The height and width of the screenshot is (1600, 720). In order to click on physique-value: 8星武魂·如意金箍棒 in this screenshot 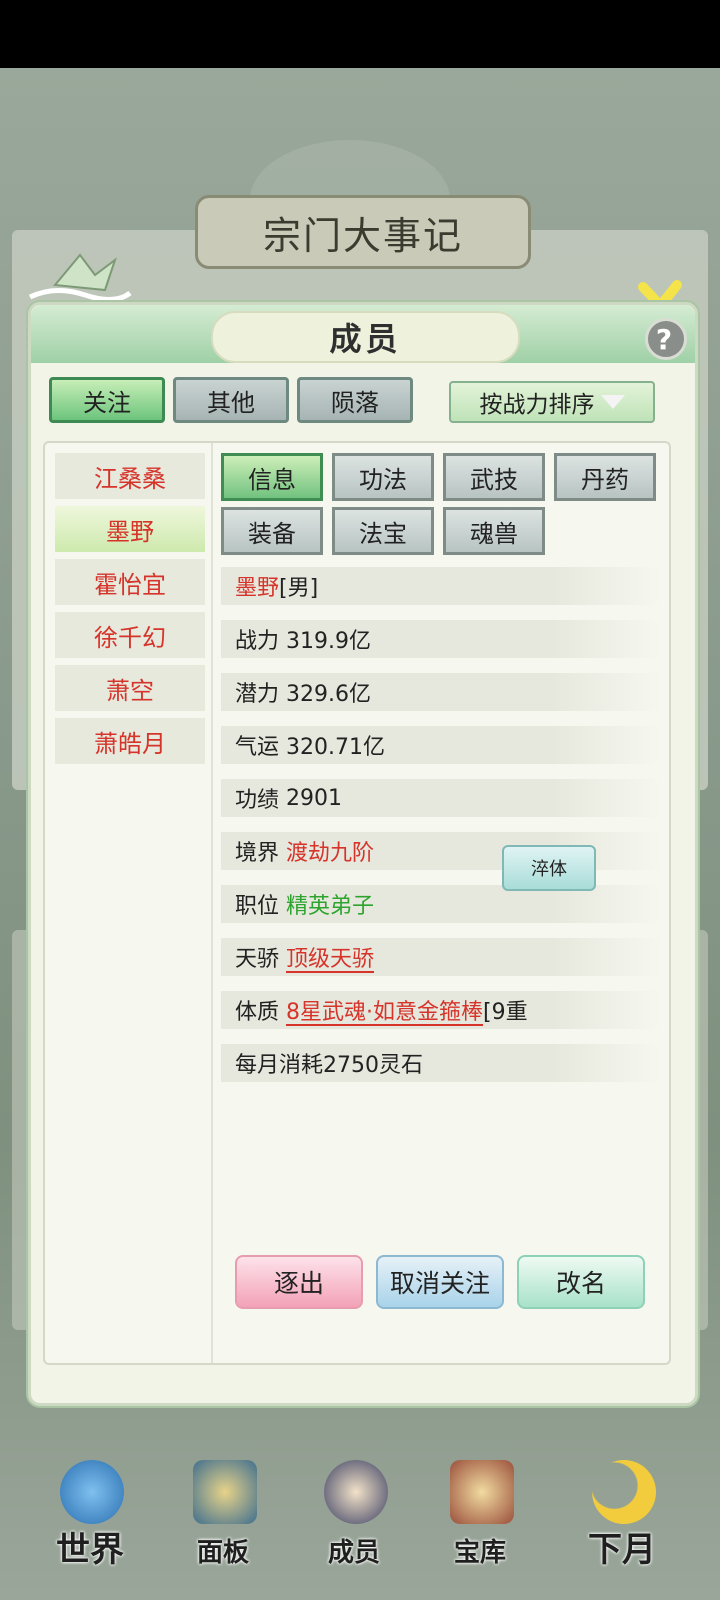, I will do `click(384, 1010)`.